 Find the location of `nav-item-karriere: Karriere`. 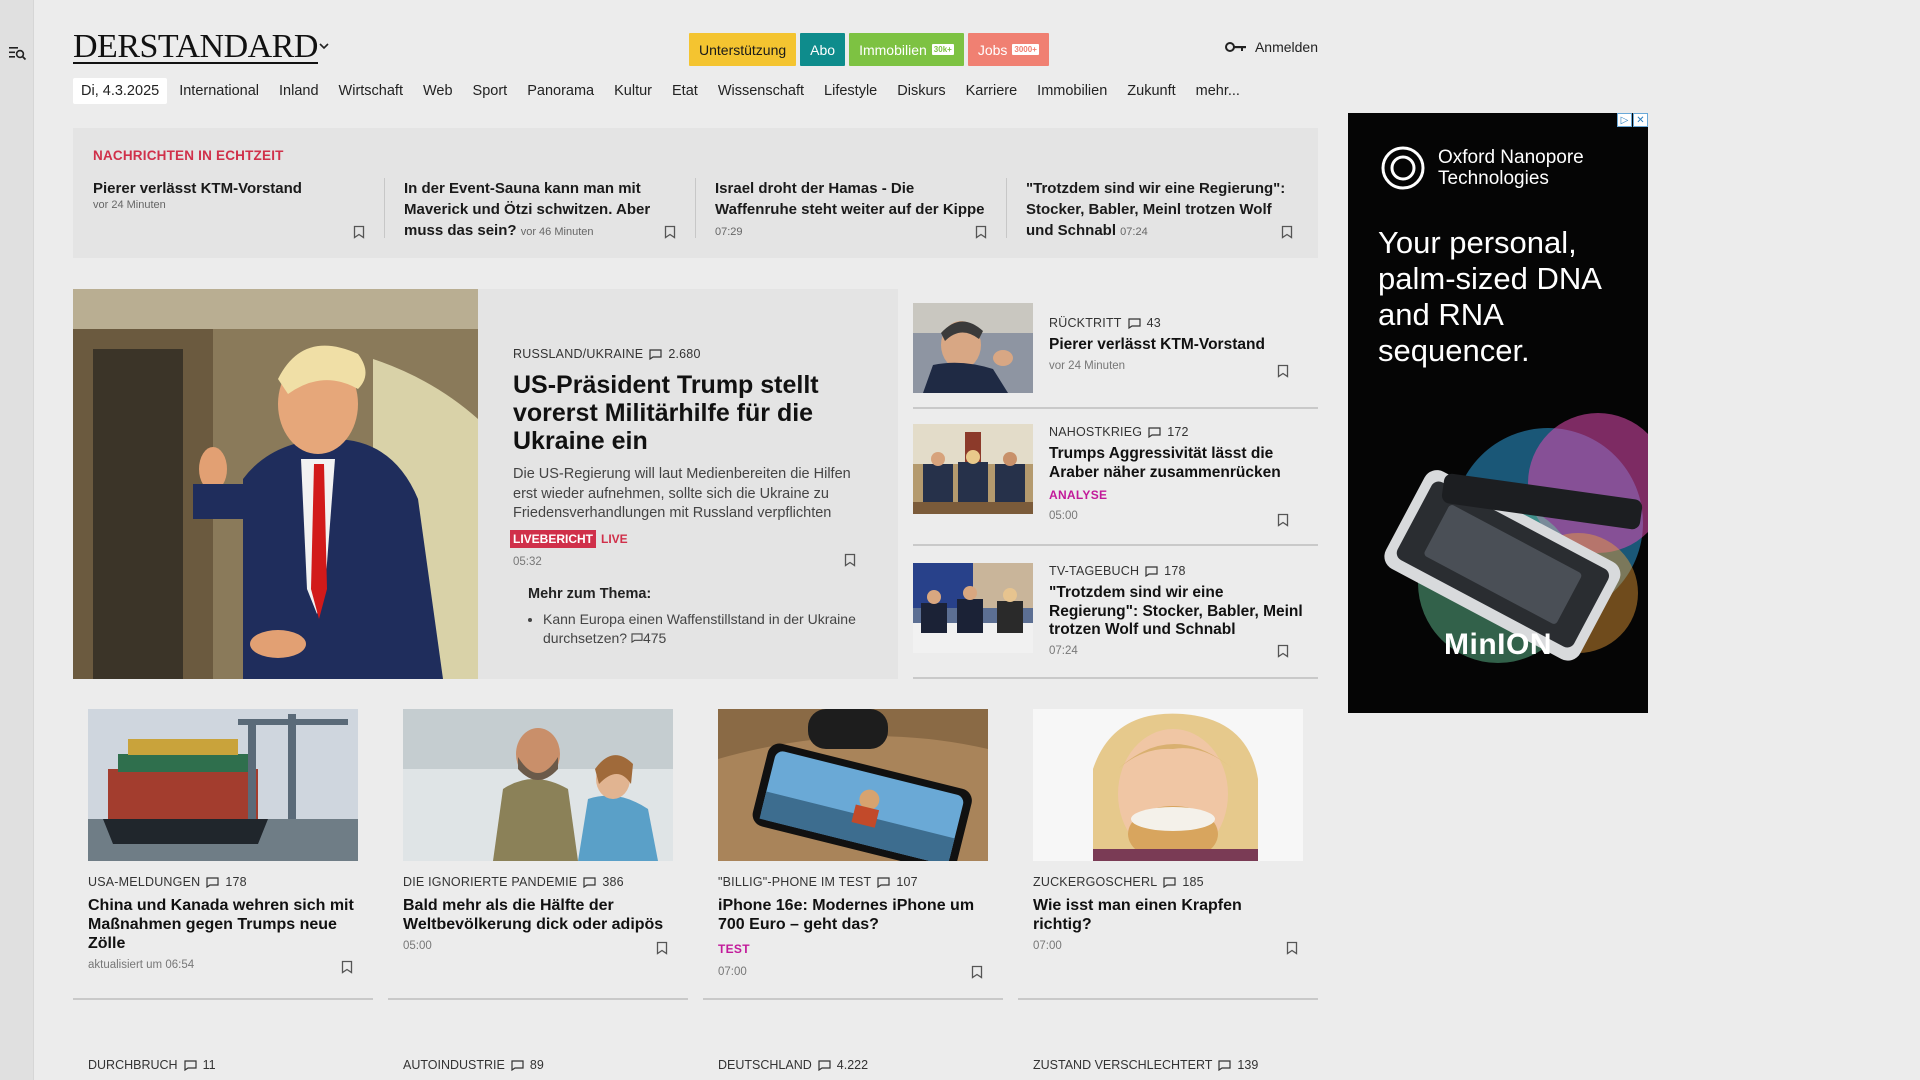

nav-item-karriere: Karriere is located at coordinates (992, 91).